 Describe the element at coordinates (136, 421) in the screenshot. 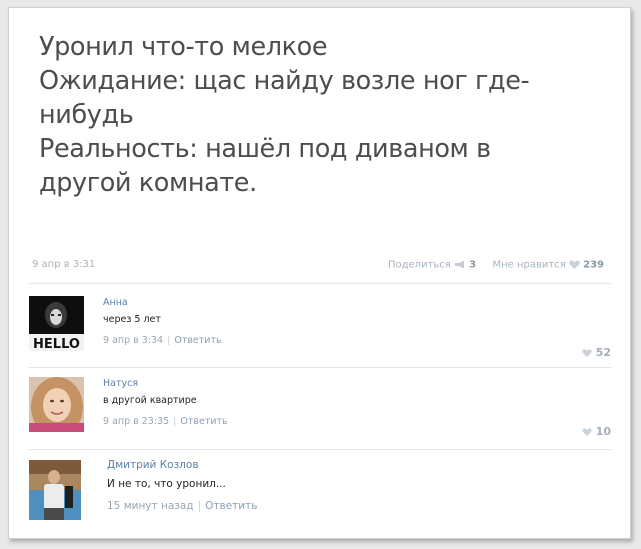

I see `comment-time: 9 апр в 23:35` at that location.